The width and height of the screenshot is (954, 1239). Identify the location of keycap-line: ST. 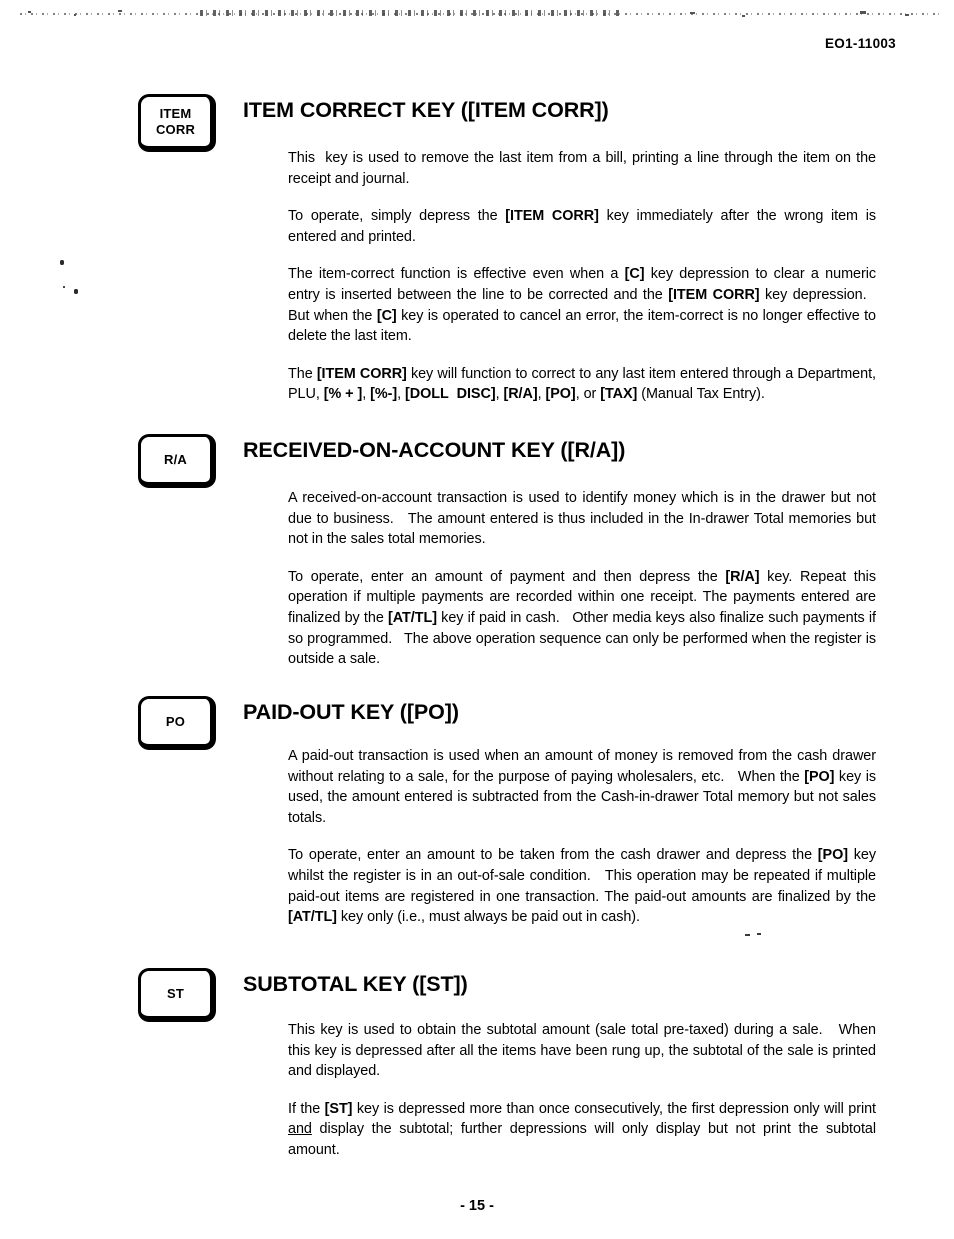
(175, 993).